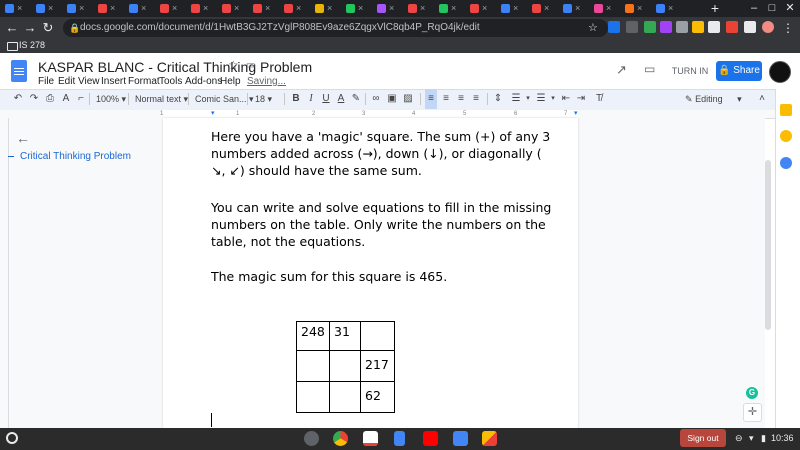  Describe the element at coordinates (34, 99) in the screenshot. I see `redo-icon: ↷` at that location.